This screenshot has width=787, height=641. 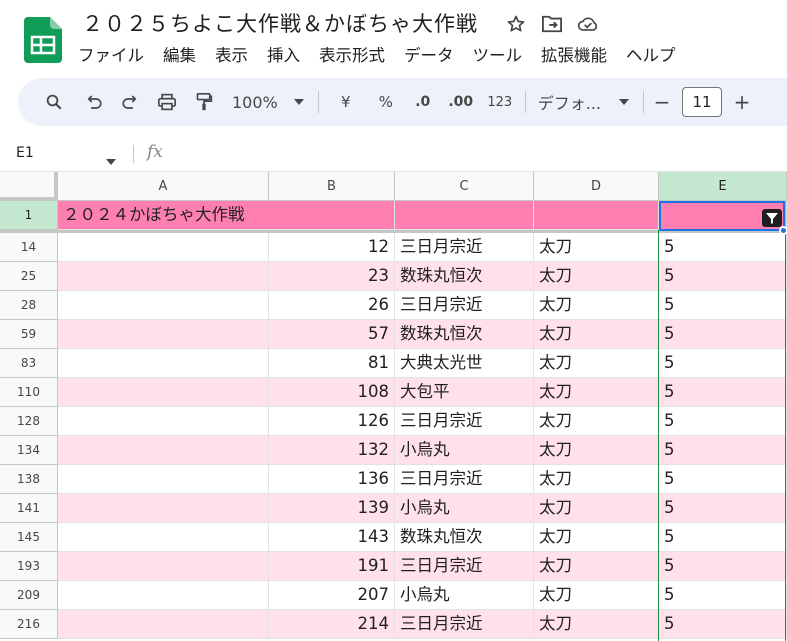 I want to click on fill-handle, so click(x=783, y=230).